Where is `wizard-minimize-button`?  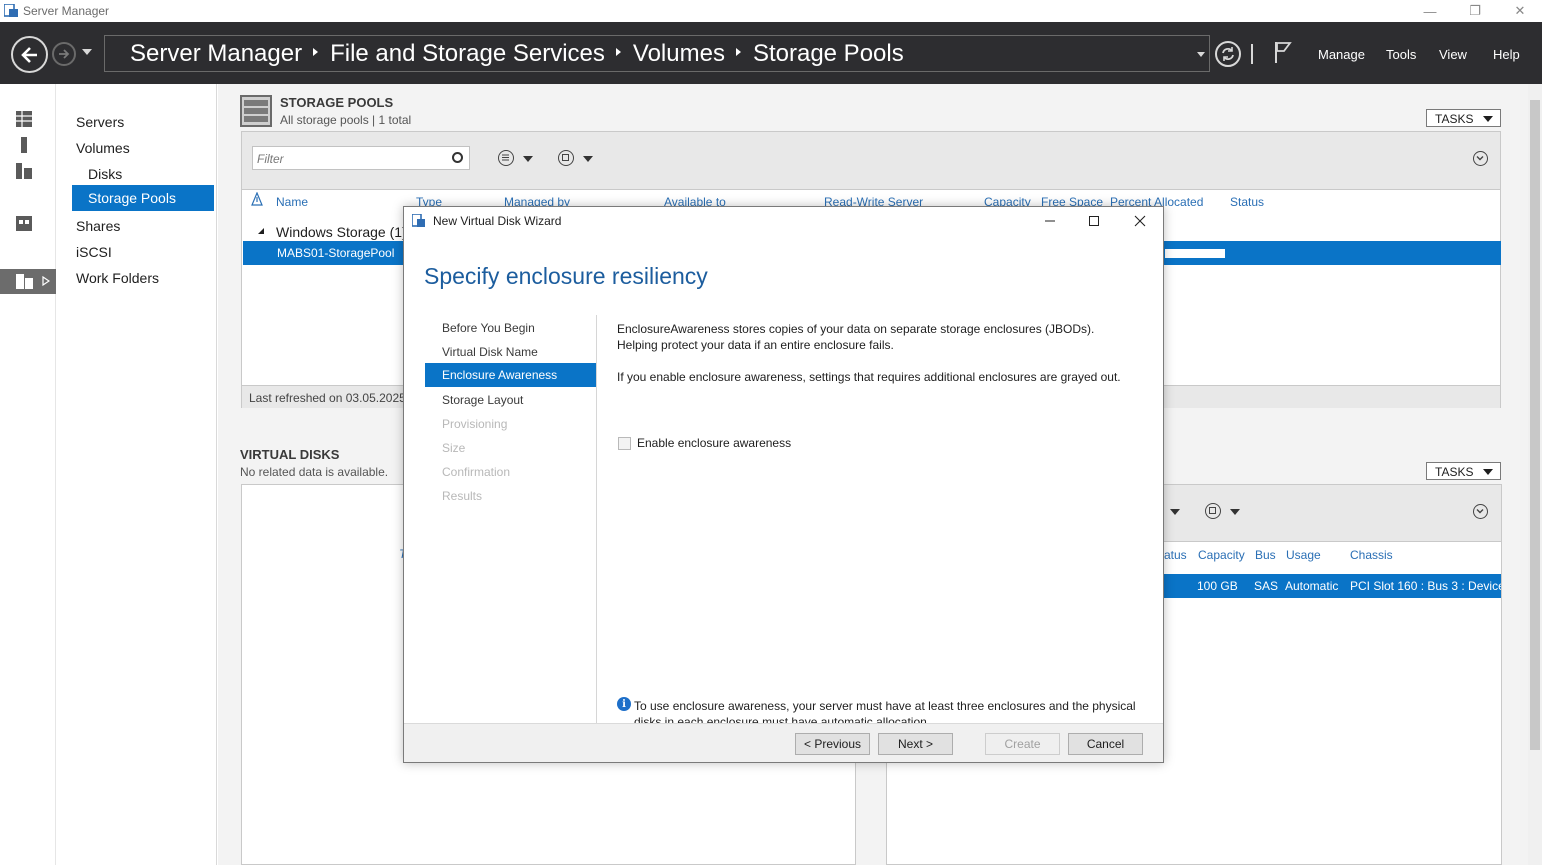
wizard-minimize-button is located at coordinates (1050, 221).